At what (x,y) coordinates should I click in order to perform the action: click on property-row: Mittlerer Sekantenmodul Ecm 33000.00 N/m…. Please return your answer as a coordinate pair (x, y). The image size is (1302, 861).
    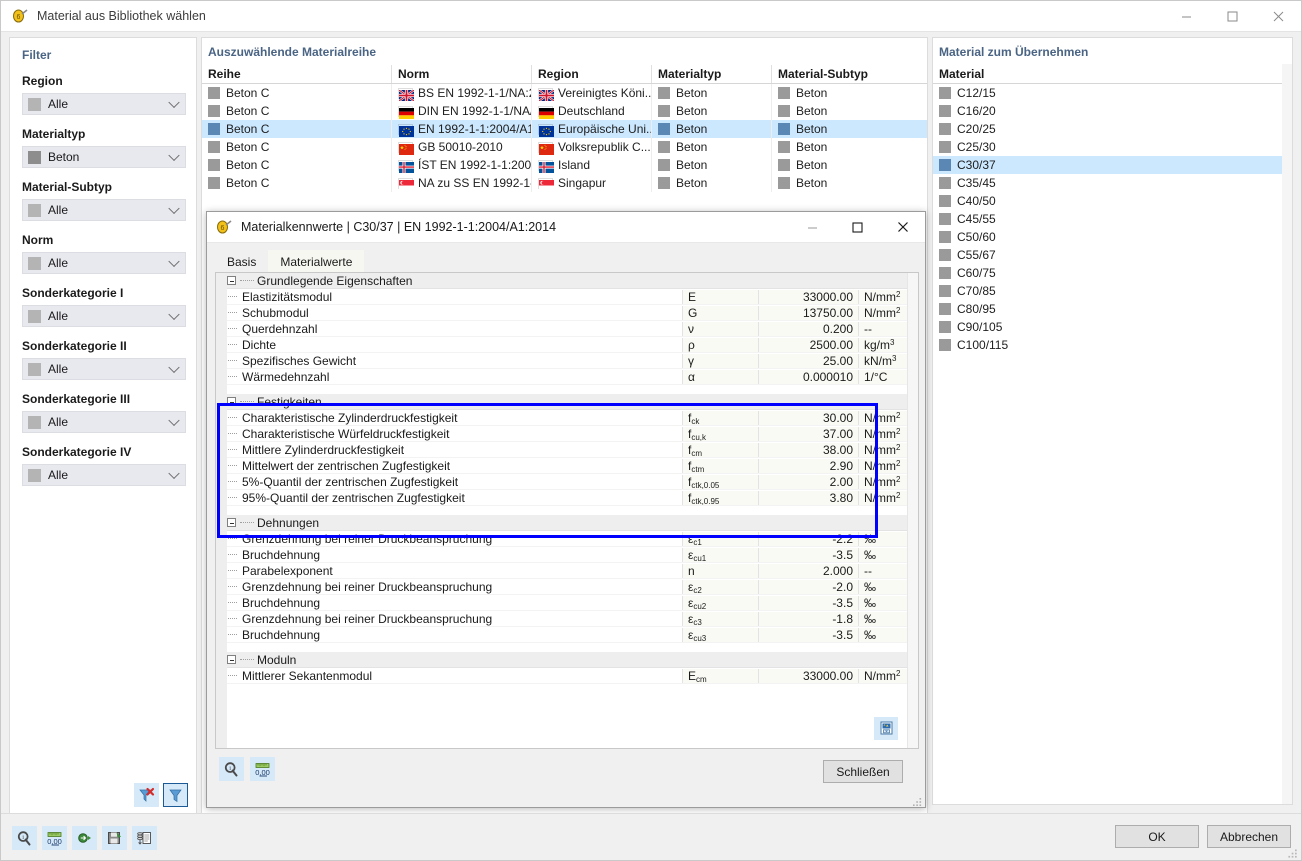
    Looking at the image, I should click on (567, 676).